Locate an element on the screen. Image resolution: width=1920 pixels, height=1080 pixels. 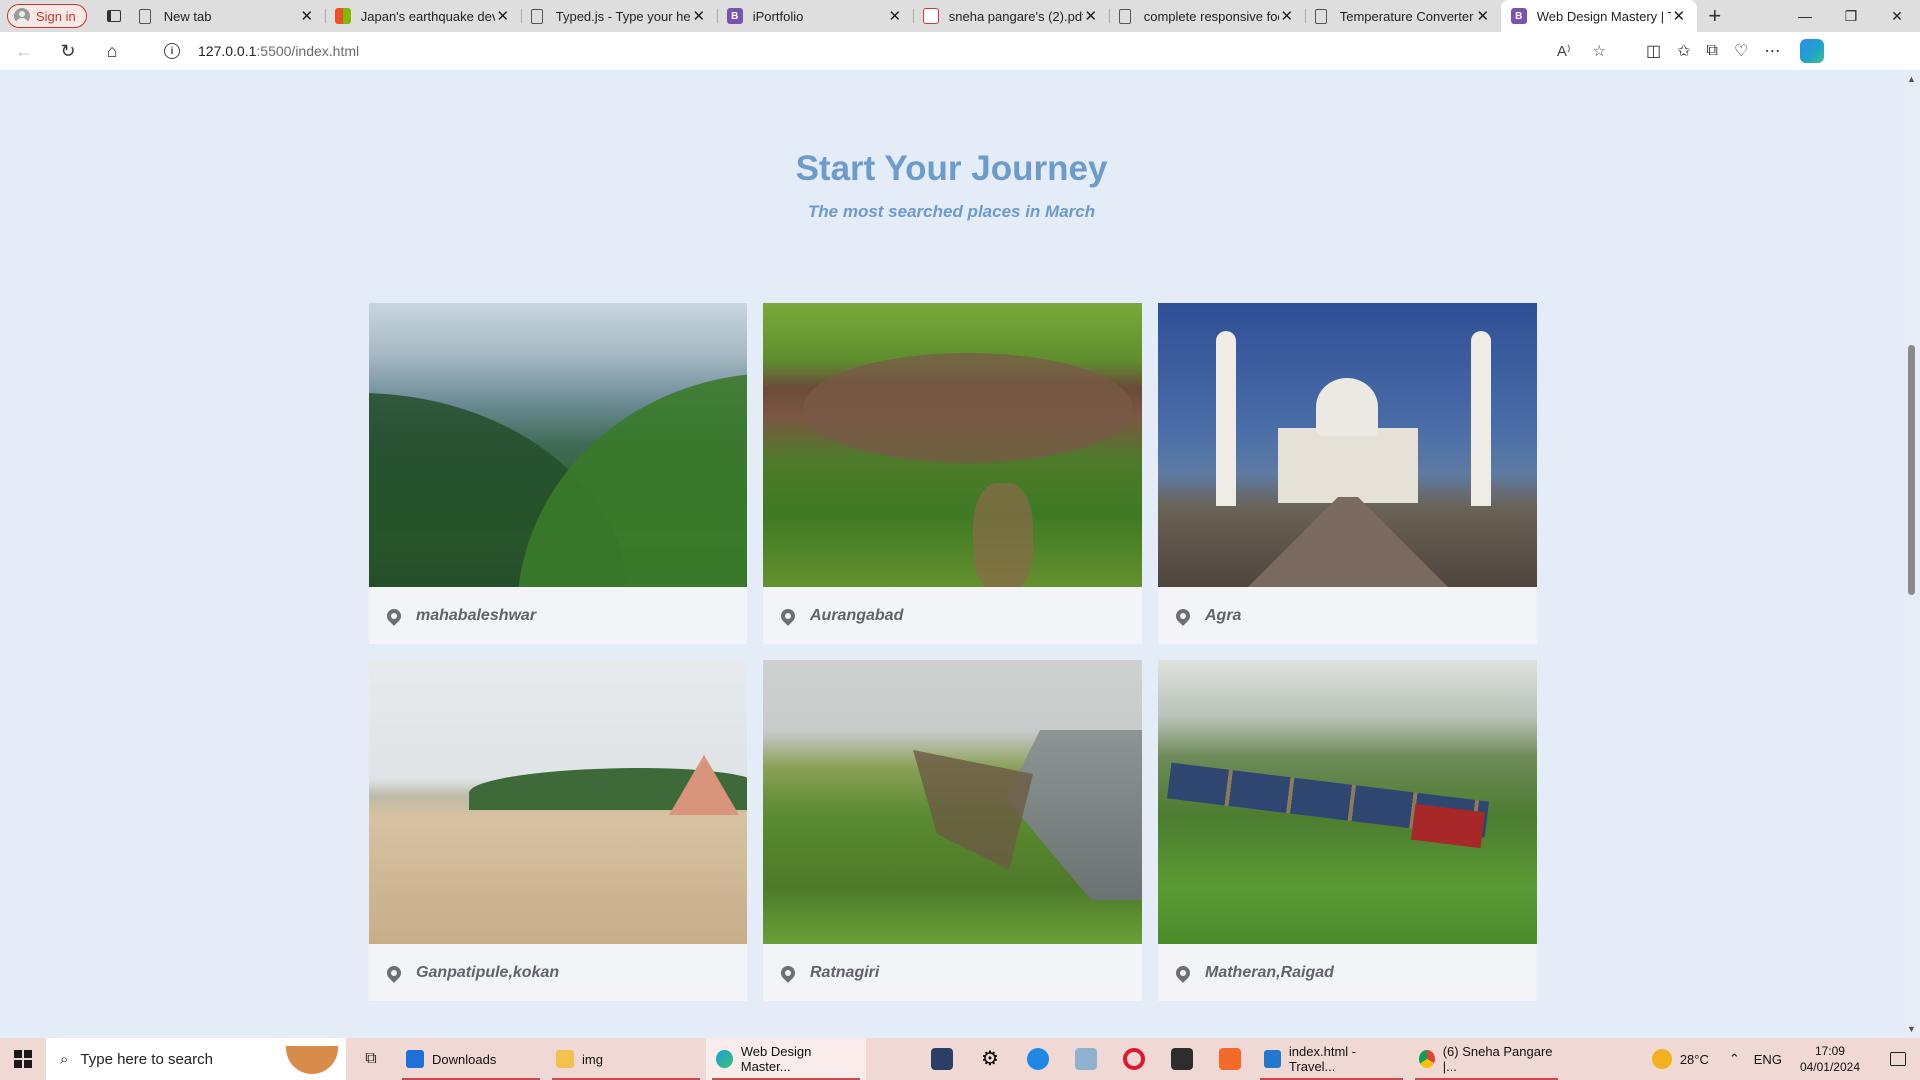
pdf-icon is located at coordinates (930, 16).